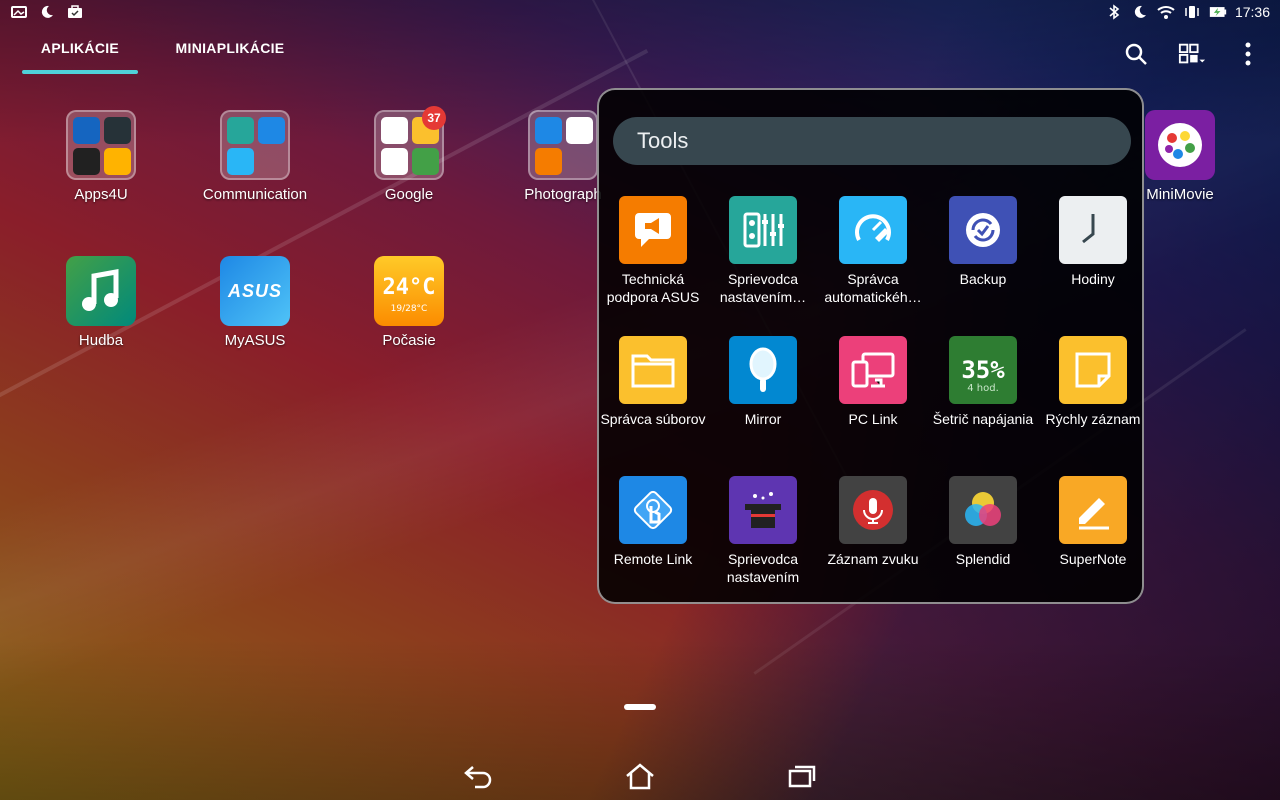  Describe the element at coordinates (1093, 279) in the screenshot. I see `app-label: Hodiny` at that location.